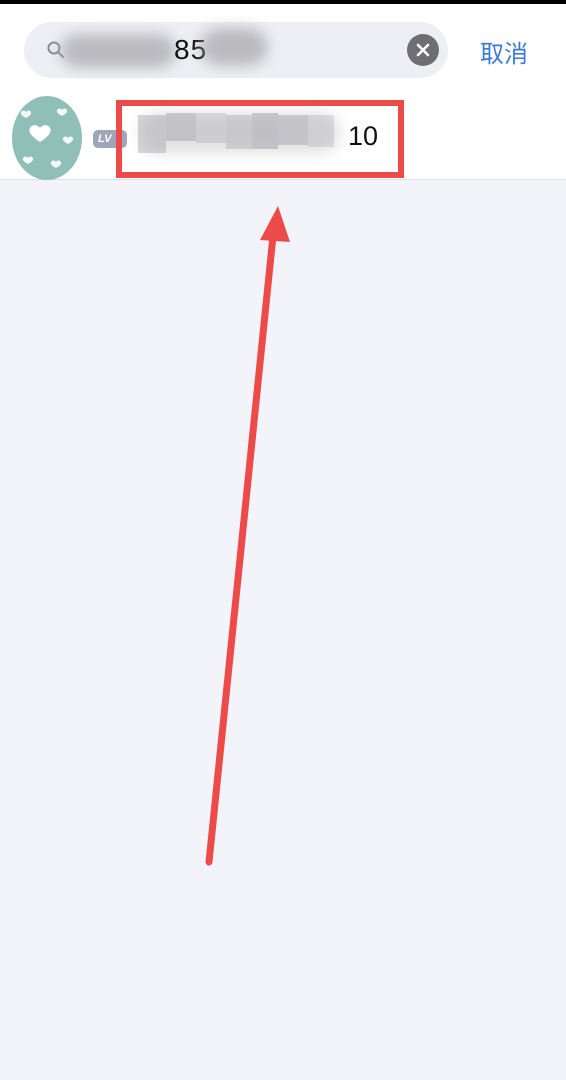 The image size is (566, 1080). Describe the element at coordinates (247, 536) in the screenshot. I see `arrow-up-icon` at that location.